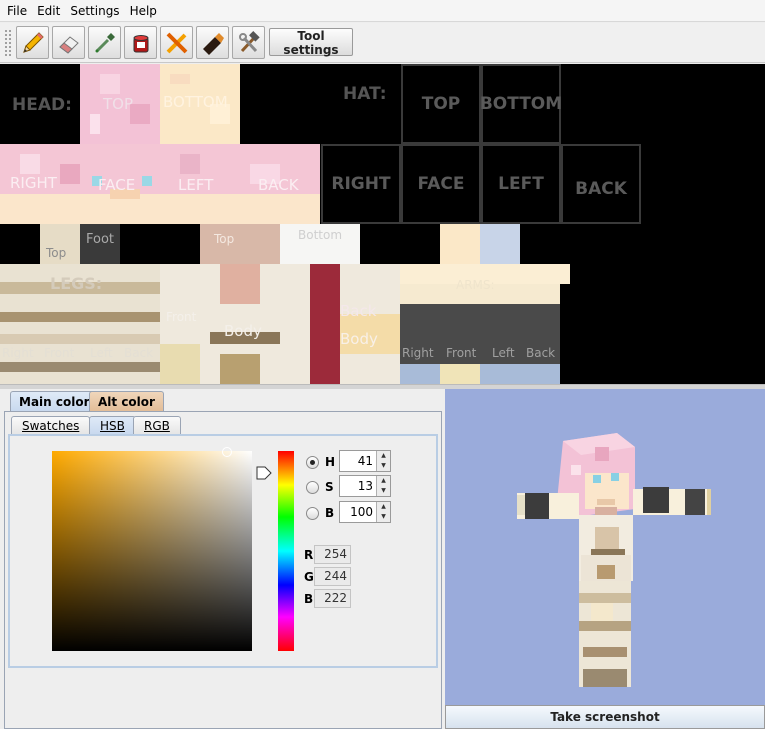  I want to click on green-value: 244, so click(332, 576).